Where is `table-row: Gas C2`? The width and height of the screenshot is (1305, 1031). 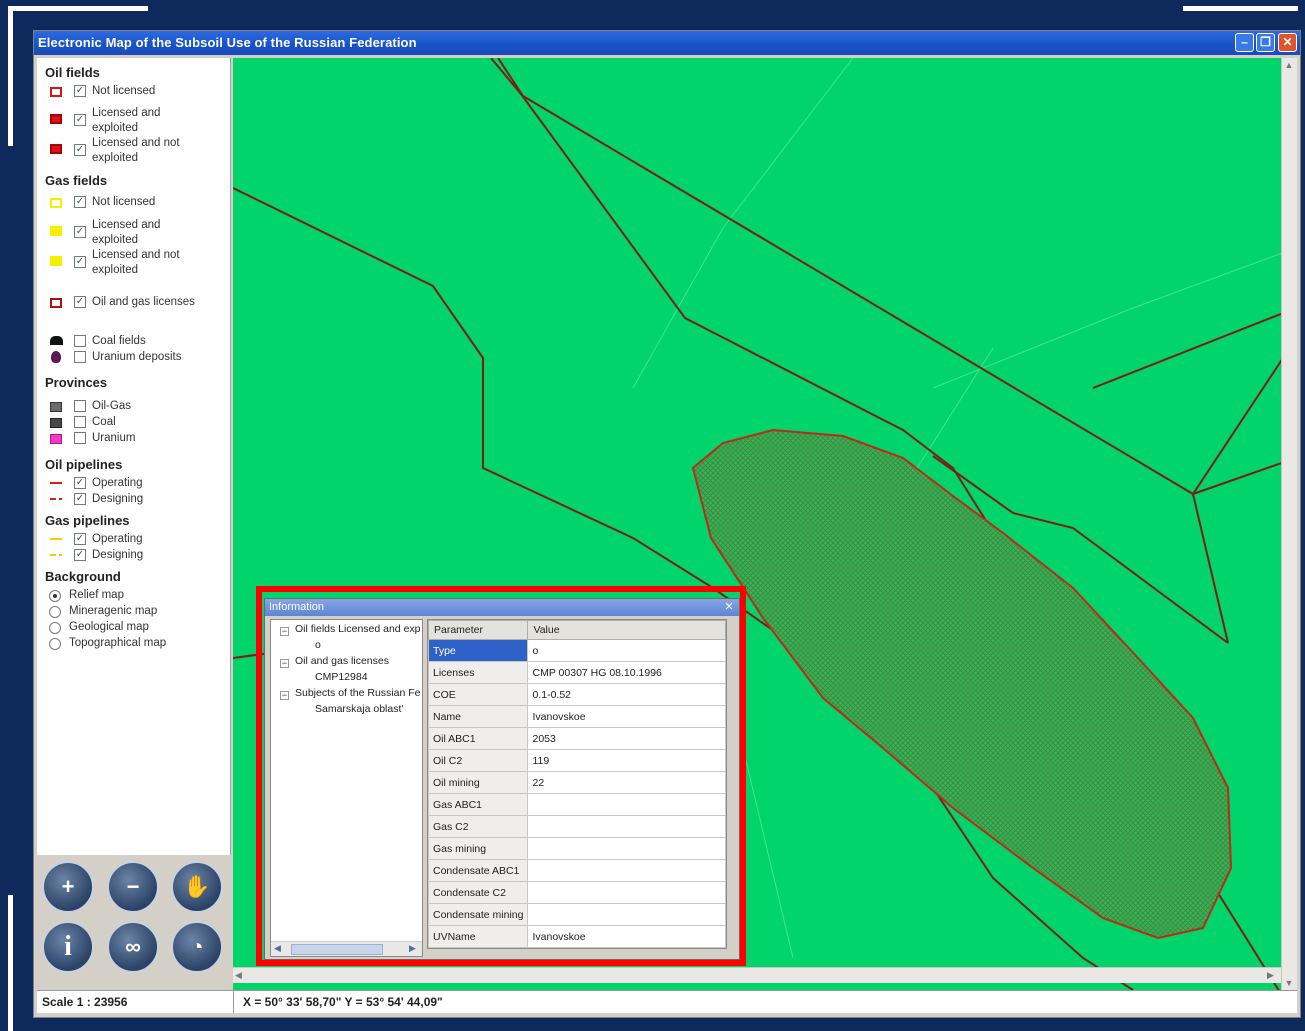
table-row: Gas C2 is located at coordinates (577, 826).